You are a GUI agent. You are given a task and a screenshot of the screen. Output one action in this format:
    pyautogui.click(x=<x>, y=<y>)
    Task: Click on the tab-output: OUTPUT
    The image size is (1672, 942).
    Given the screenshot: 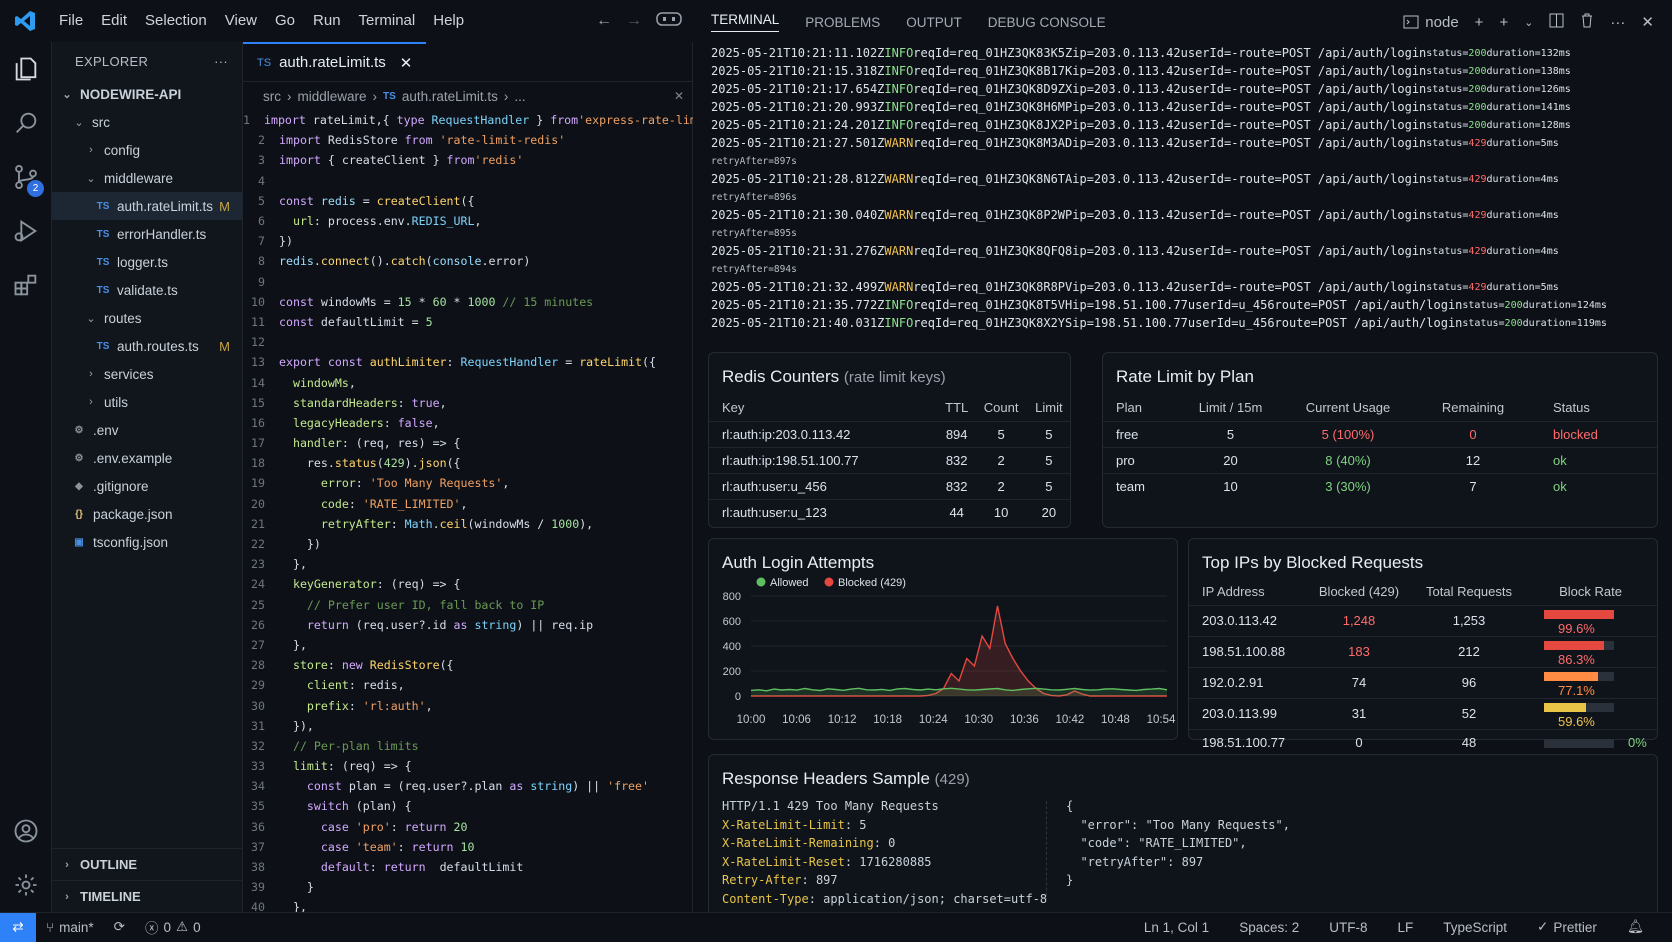 What is the action you would take?
    pyautogui.click(x=934, y=22)
    